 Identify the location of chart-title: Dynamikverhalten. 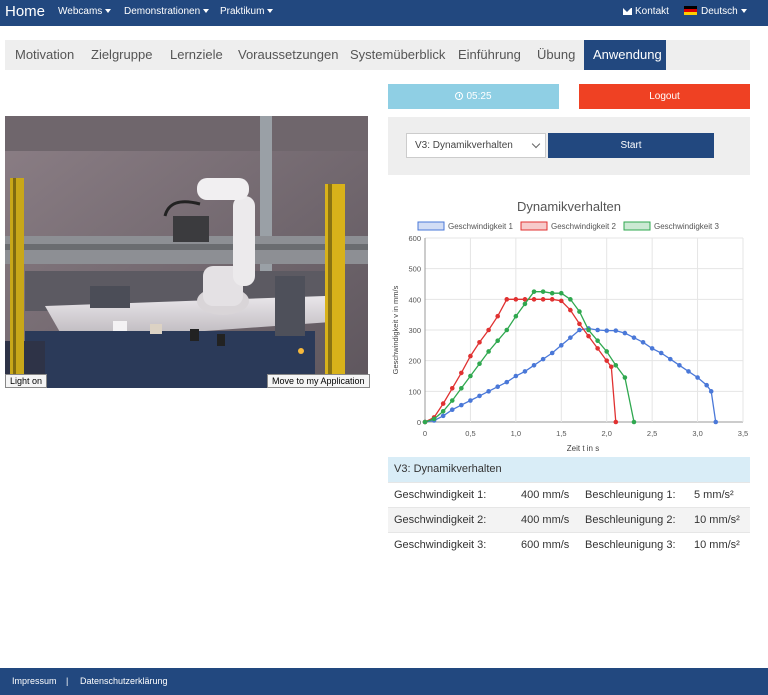
(569, 206).